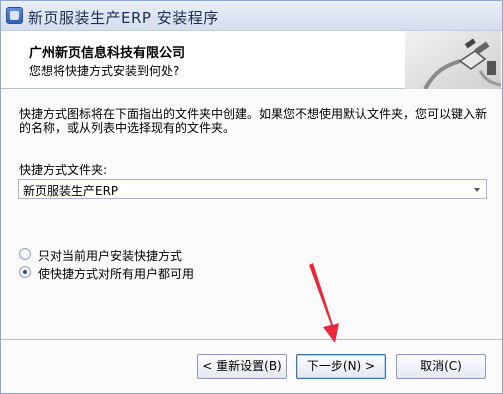 The width and height of the screenshot is (503, 394). I want to click on cancel-button: 取消(C), so click(441, 366).